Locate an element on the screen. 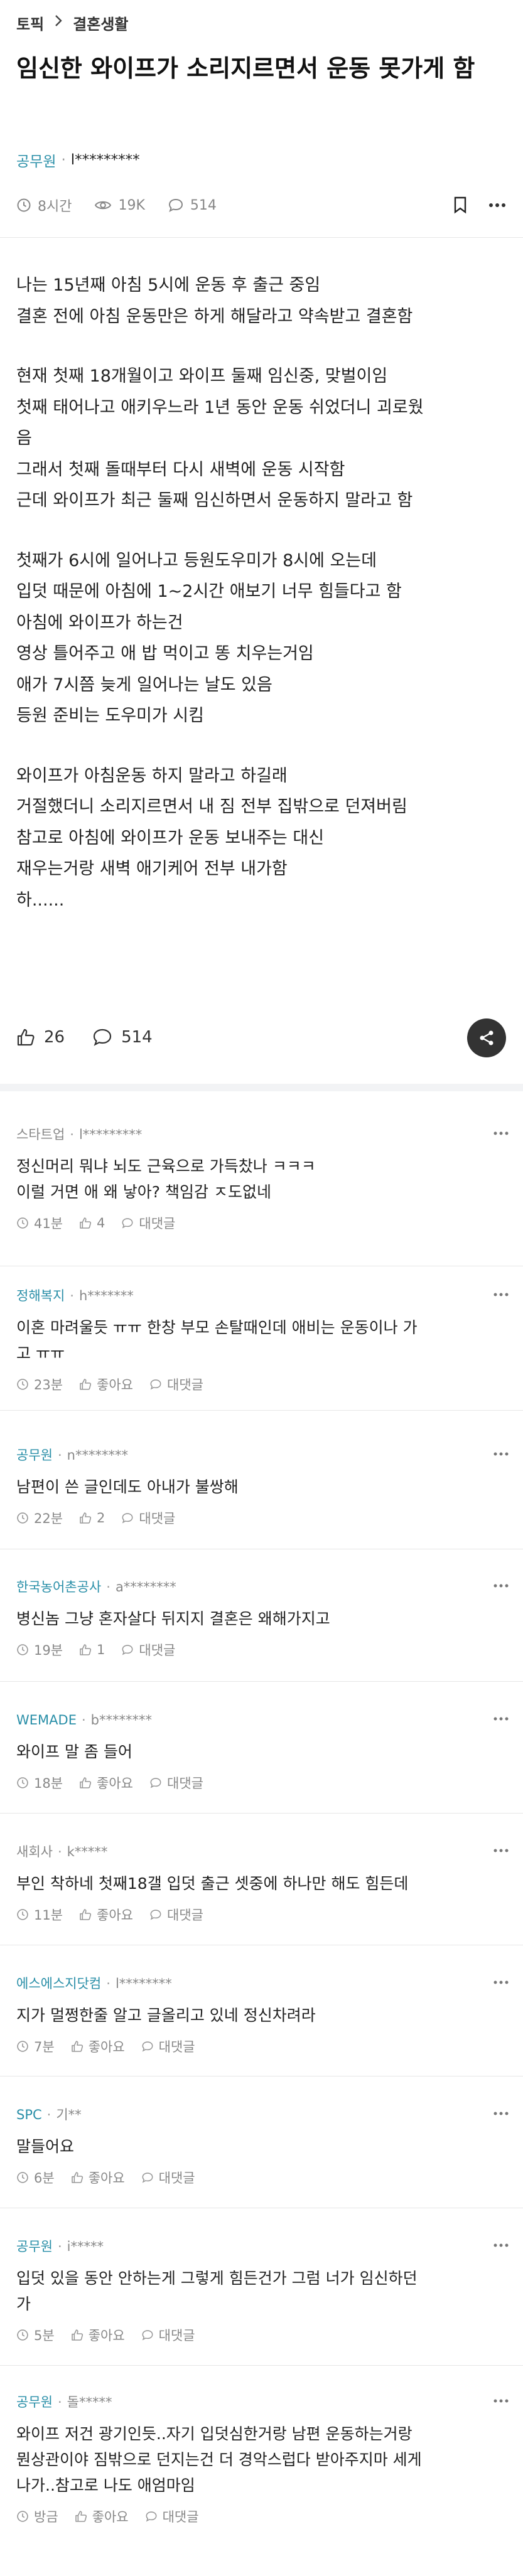 This screenshot has width=523, height=2576. comment-author: 공무원 · 돌***** is located at coordinates (264, 2402).